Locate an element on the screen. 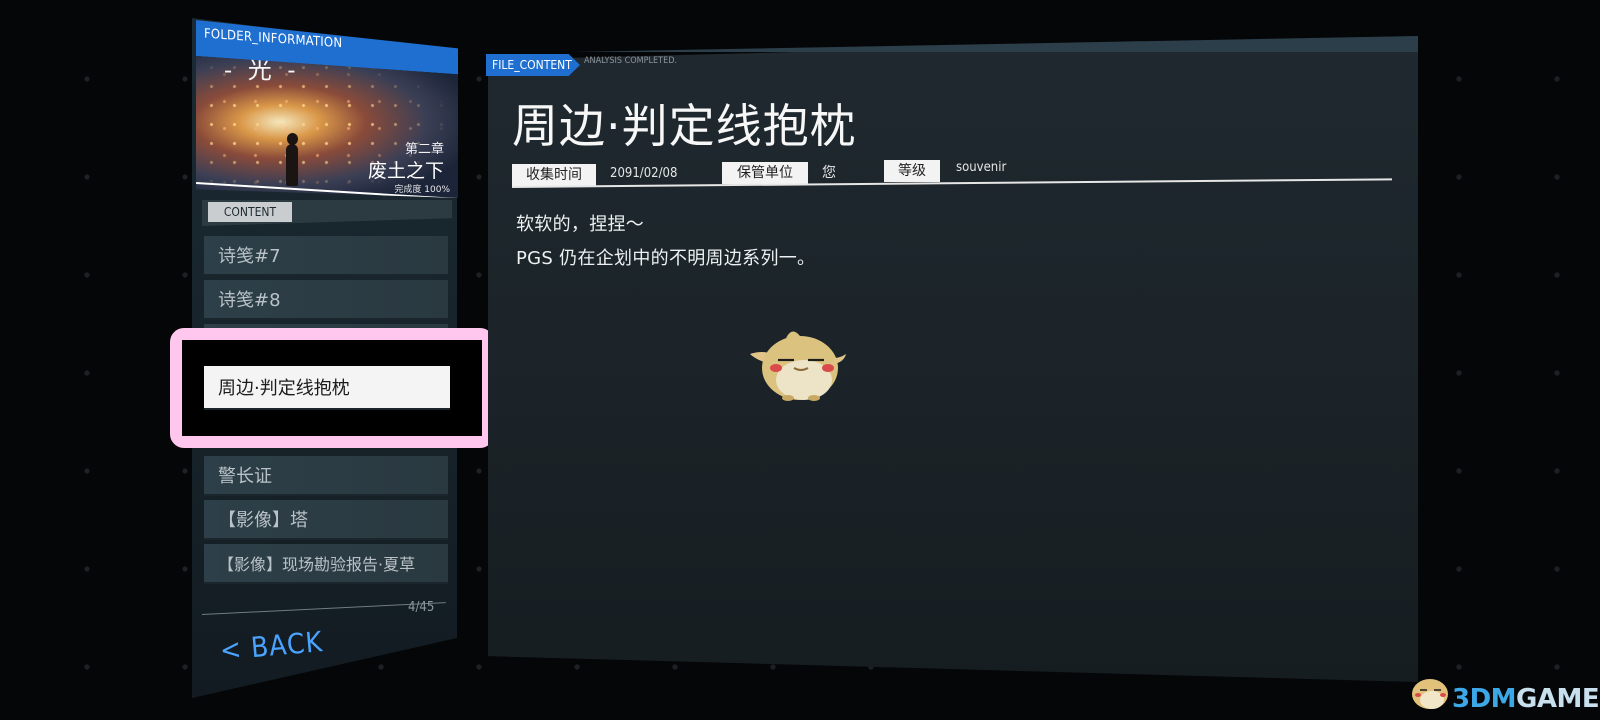 This screenshot has height=720, width=1600. list-item: 警长证 is located at coordinates (326, 476).